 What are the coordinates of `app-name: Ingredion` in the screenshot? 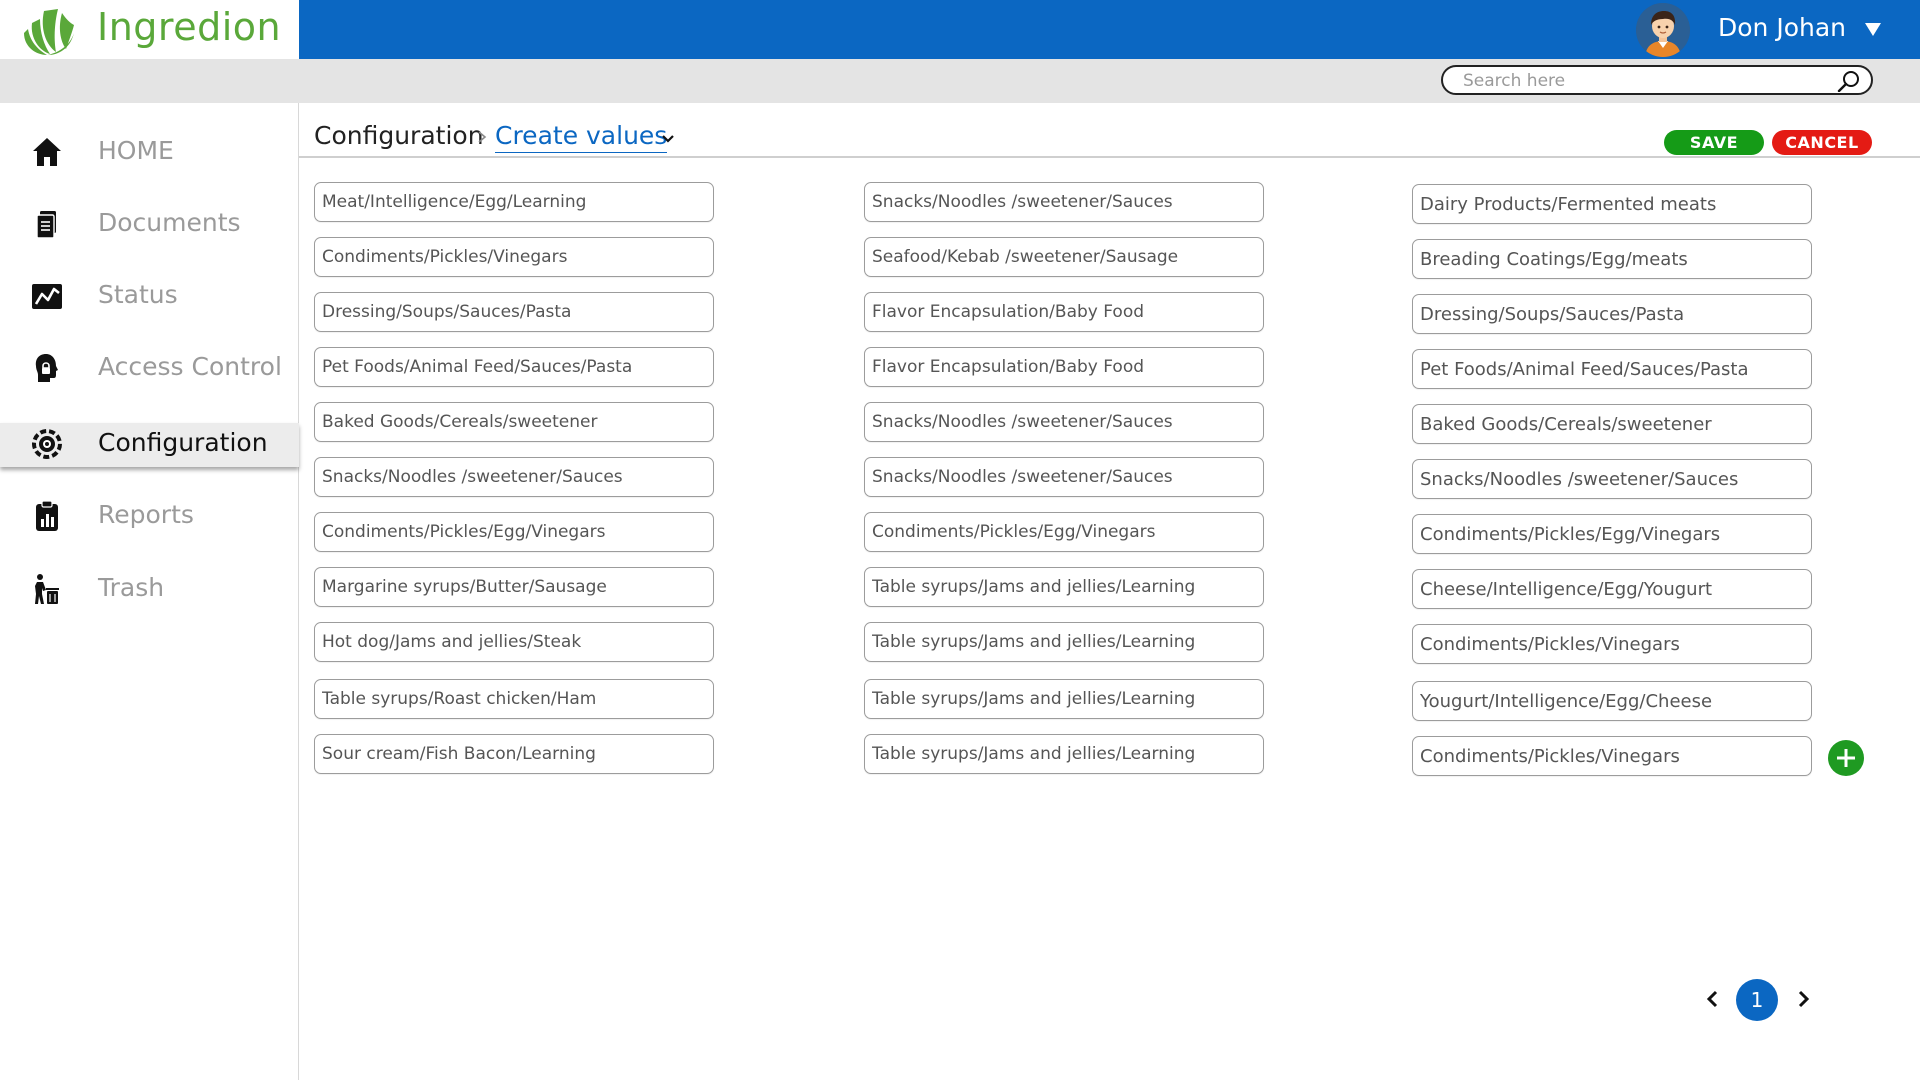 It's located at (189, 27).